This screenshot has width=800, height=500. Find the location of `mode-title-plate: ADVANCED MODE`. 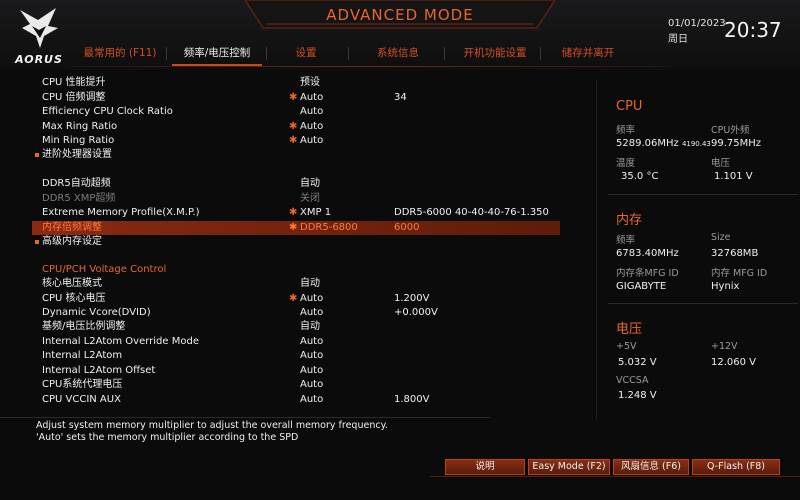

mode-title-plate: ADVANCED MODE is located at coordinates (400, 16).